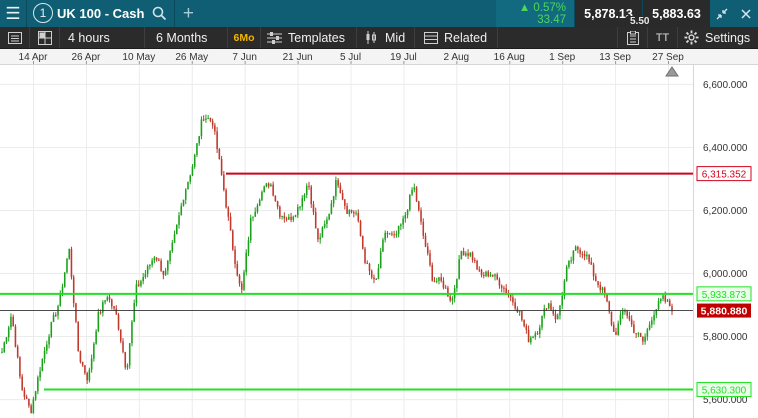 The height and width of the screenshot is (418, 758). I want to click on gear-icon, so click(691, 37).